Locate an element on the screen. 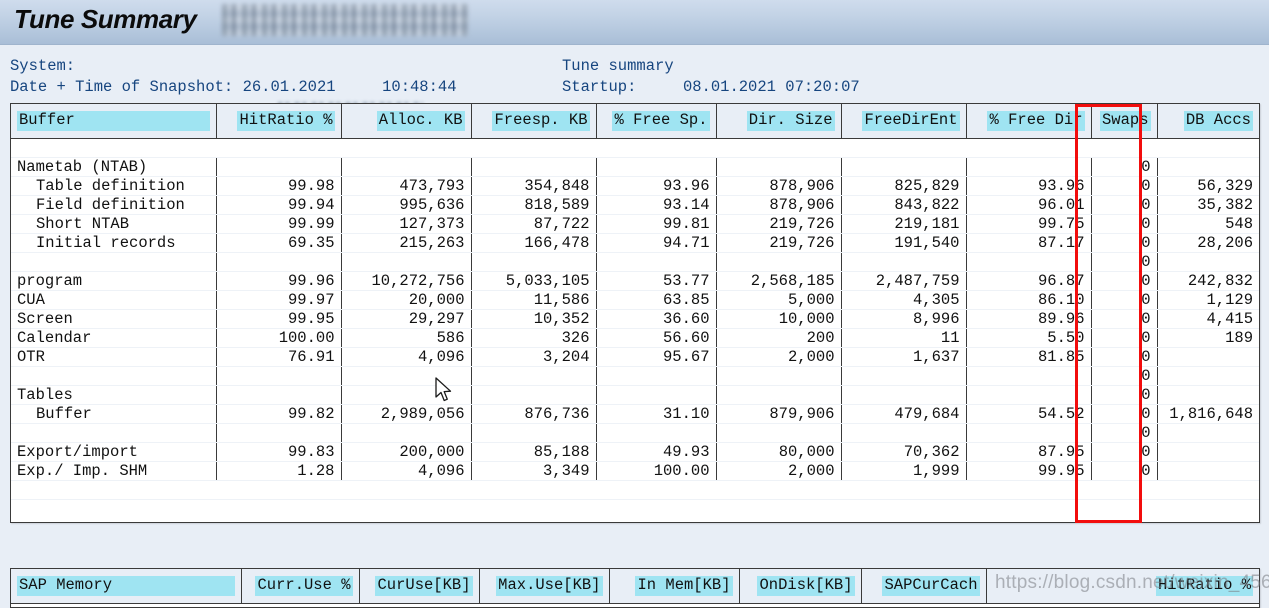 The height and width of the screenshot is (608, 1269). cell-free-sp-pct: 93.96 is located at coordinates (655, 186).